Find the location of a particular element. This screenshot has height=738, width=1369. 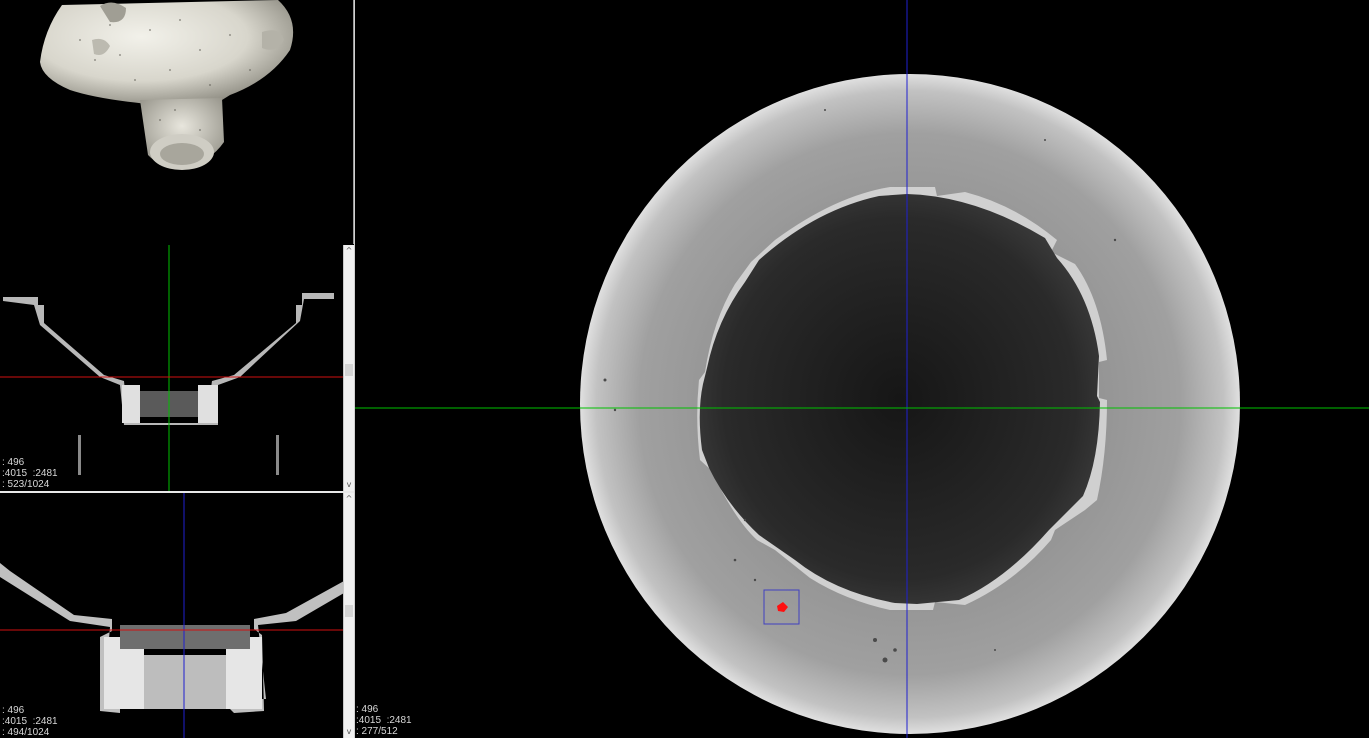

sagittal-scrollbar-thumb is located at coordinates (349, 370).